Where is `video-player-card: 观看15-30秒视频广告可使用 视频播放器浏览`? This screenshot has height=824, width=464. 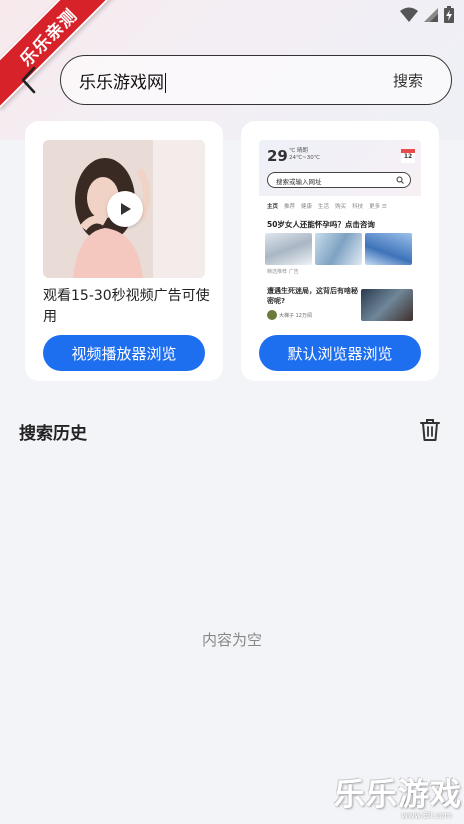 video-player-card: 观看15-30秒视频广告可使用 视频播放器浏览 is located at coordinates (124, 251).